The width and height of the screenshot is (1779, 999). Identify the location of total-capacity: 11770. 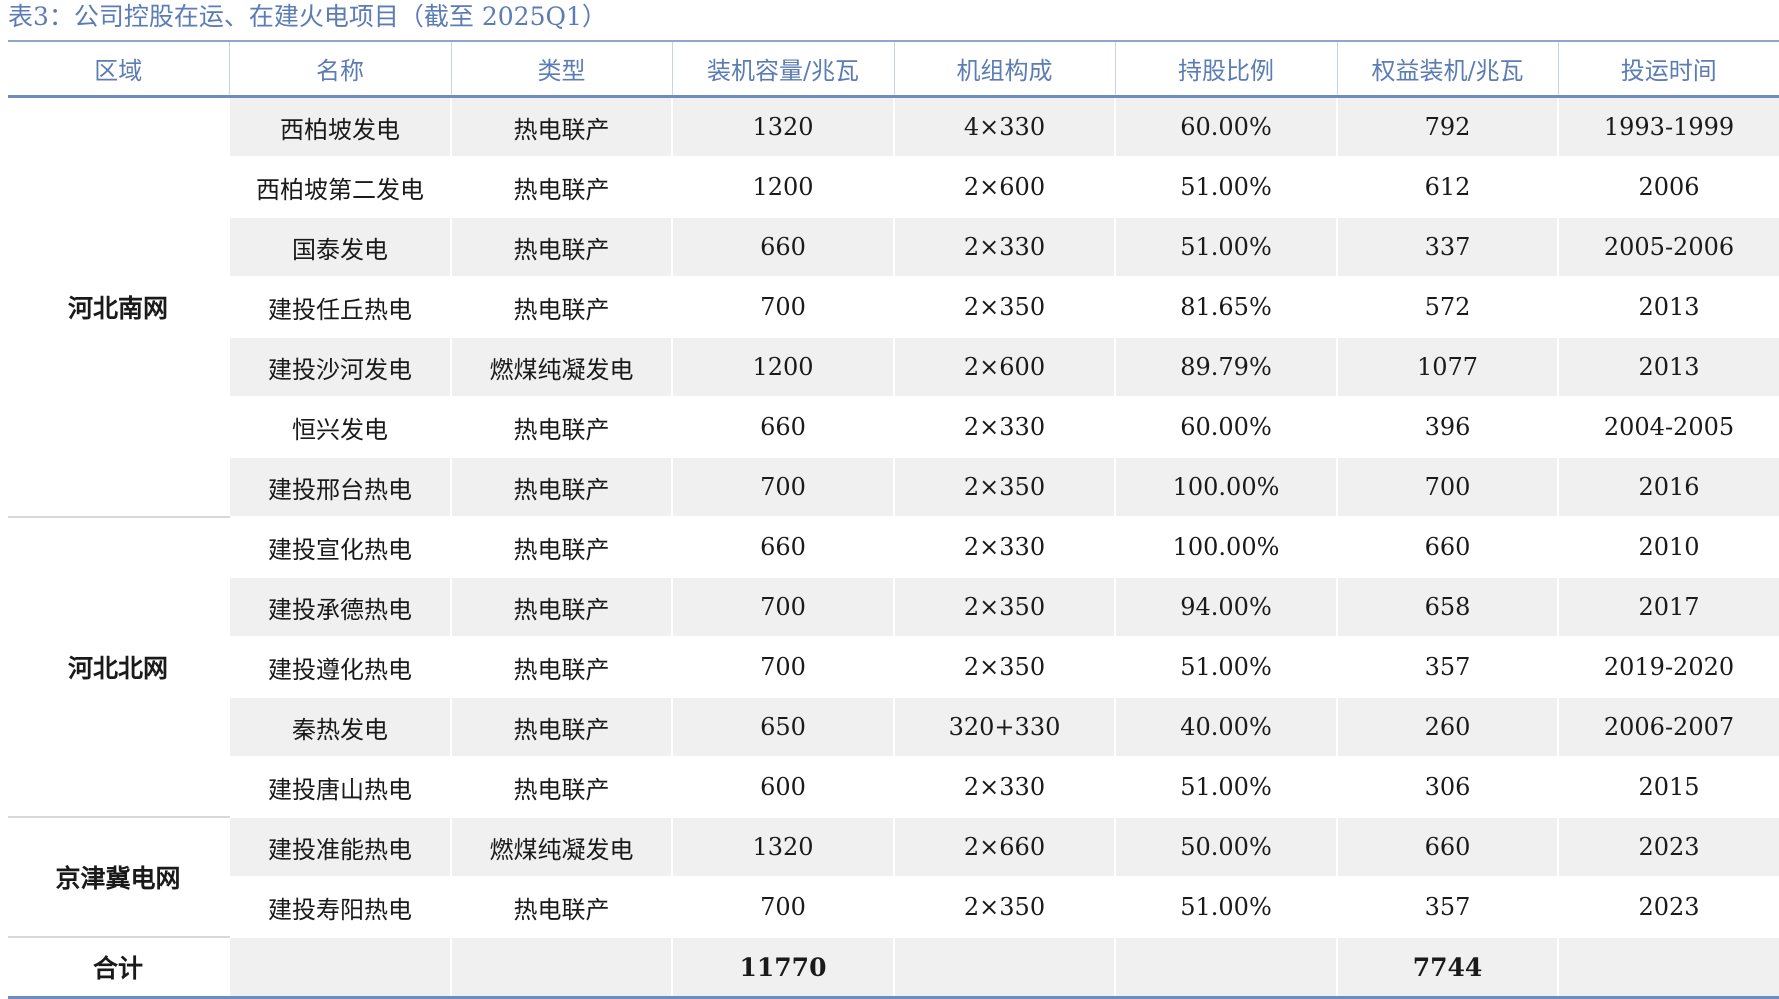
(782, 967).